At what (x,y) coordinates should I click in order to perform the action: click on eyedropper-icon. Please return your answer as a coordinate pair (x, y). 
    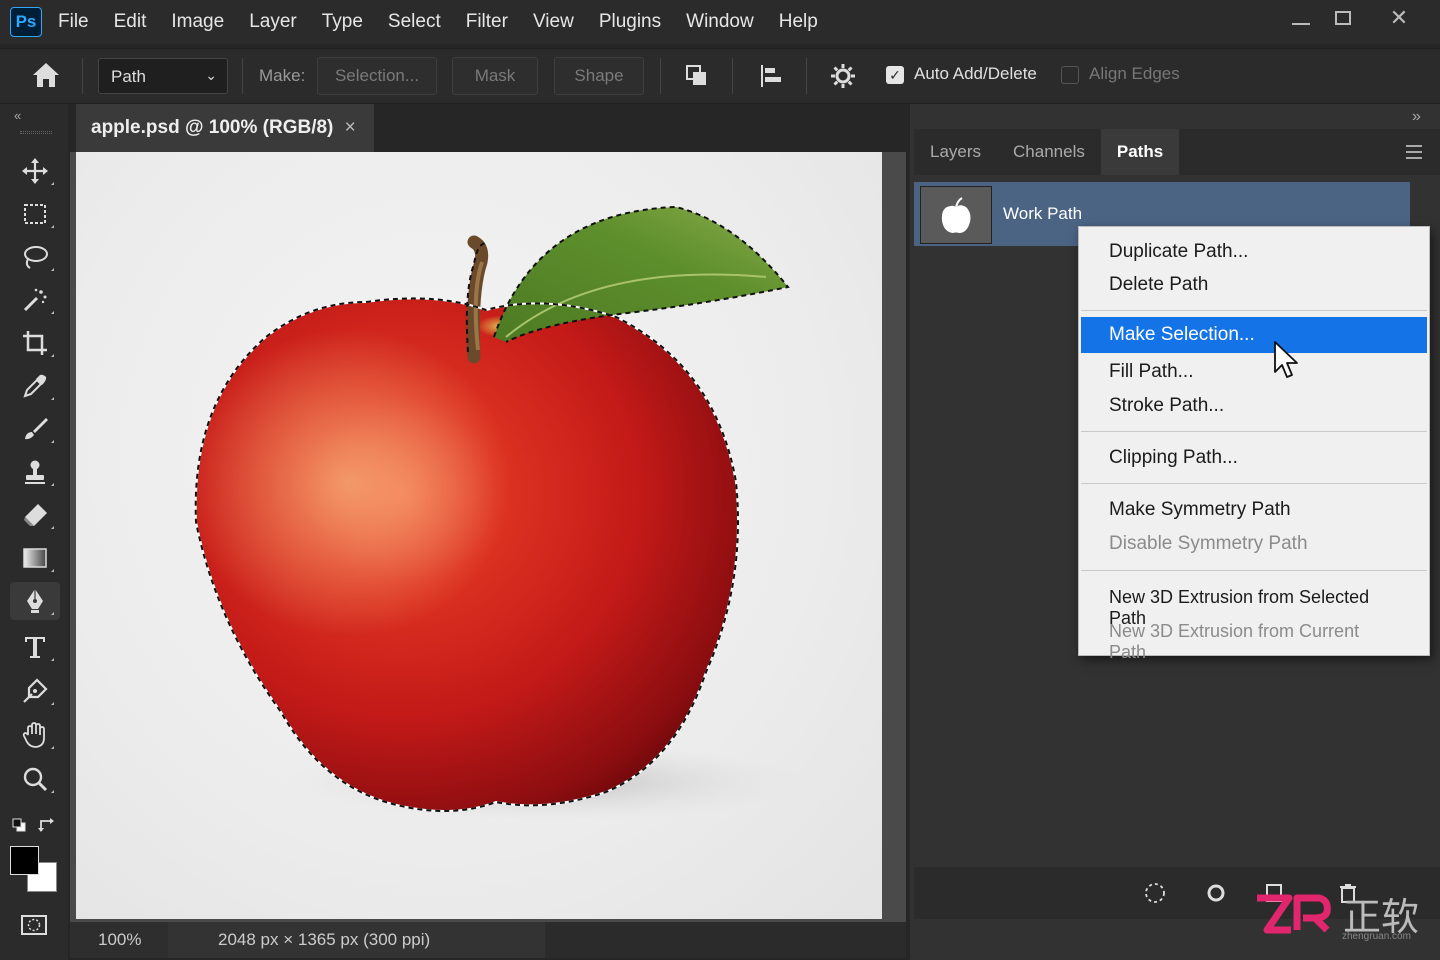
    Looking at the image, I should click on (35, 386).